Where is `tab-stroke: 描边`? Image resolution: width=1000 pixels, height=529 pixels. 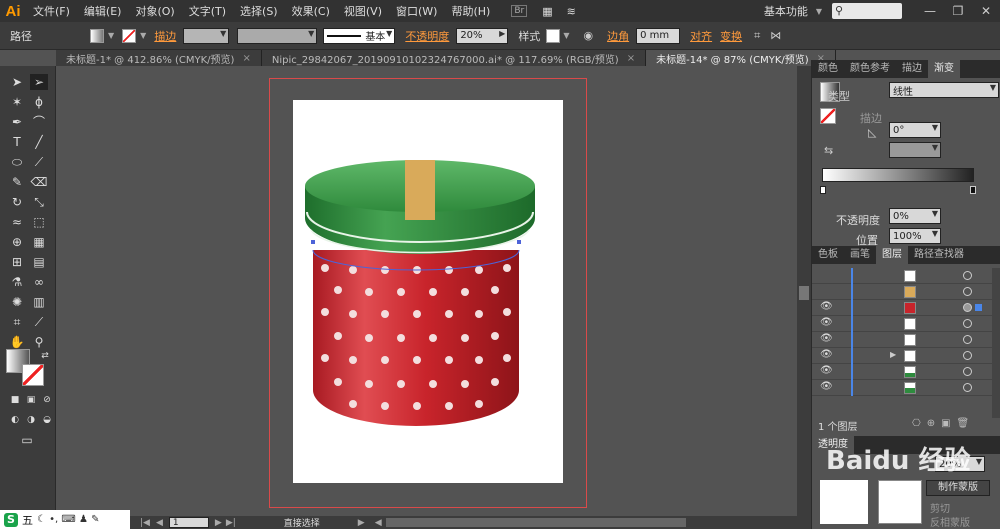 tab-stroke: 描边 is located at coordinates (912, 69).